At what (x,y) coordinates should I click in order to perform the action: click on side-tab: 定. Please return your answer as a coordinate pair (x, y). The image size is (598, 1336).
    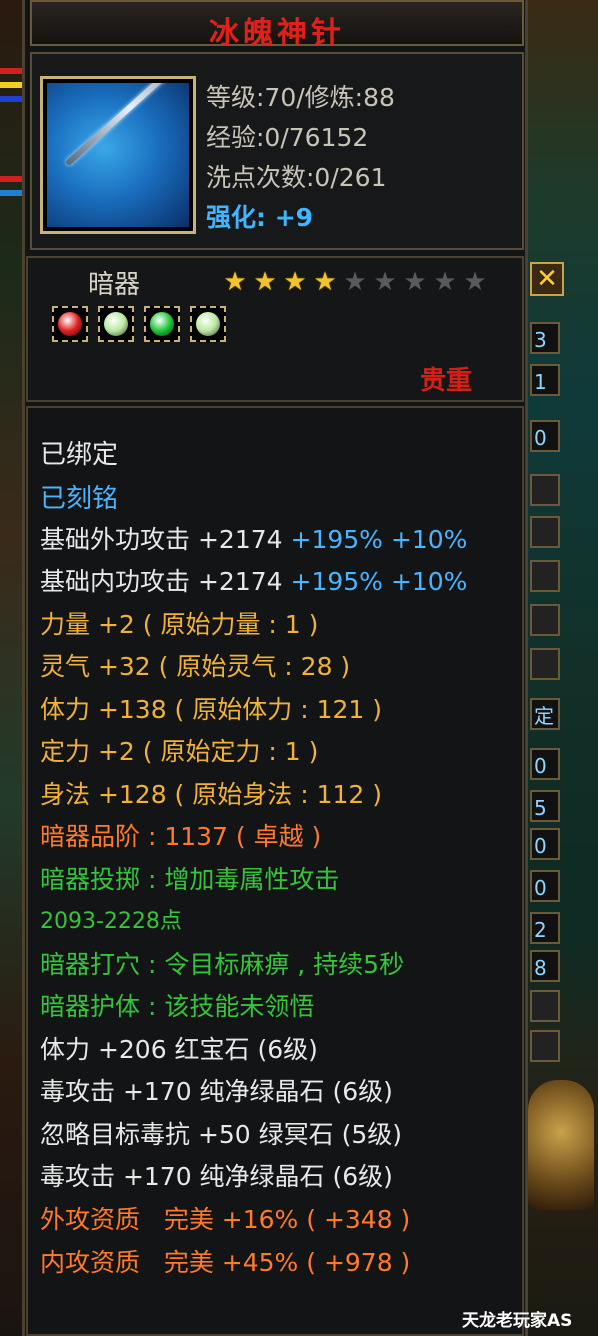
    Looking at the image, I should click on (545, 714).